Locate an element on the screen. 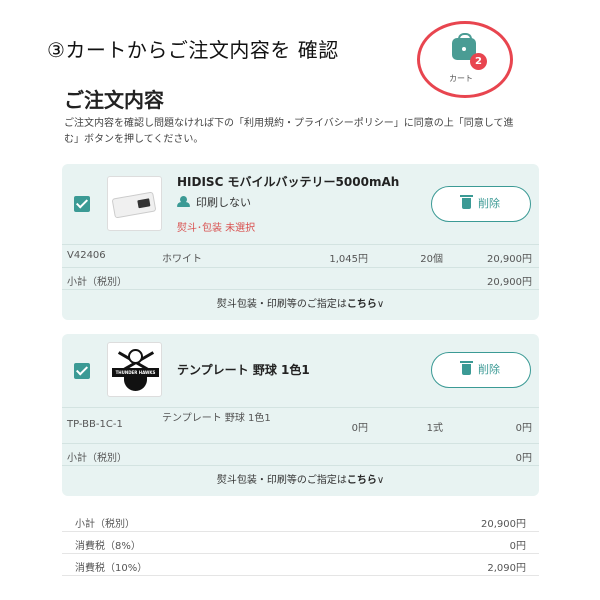  power-bank-icon is located at coordinates (134, 205).